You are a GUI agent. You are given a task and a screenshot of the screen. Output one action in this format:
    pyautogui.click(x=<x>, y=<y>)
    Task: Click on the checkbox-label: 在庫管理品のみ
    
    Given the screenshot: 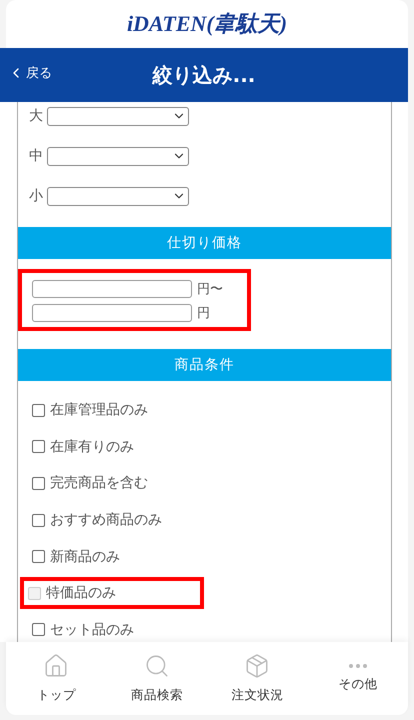 What is the action you would take?
    pyautogui.click(x=99, y=410)
    